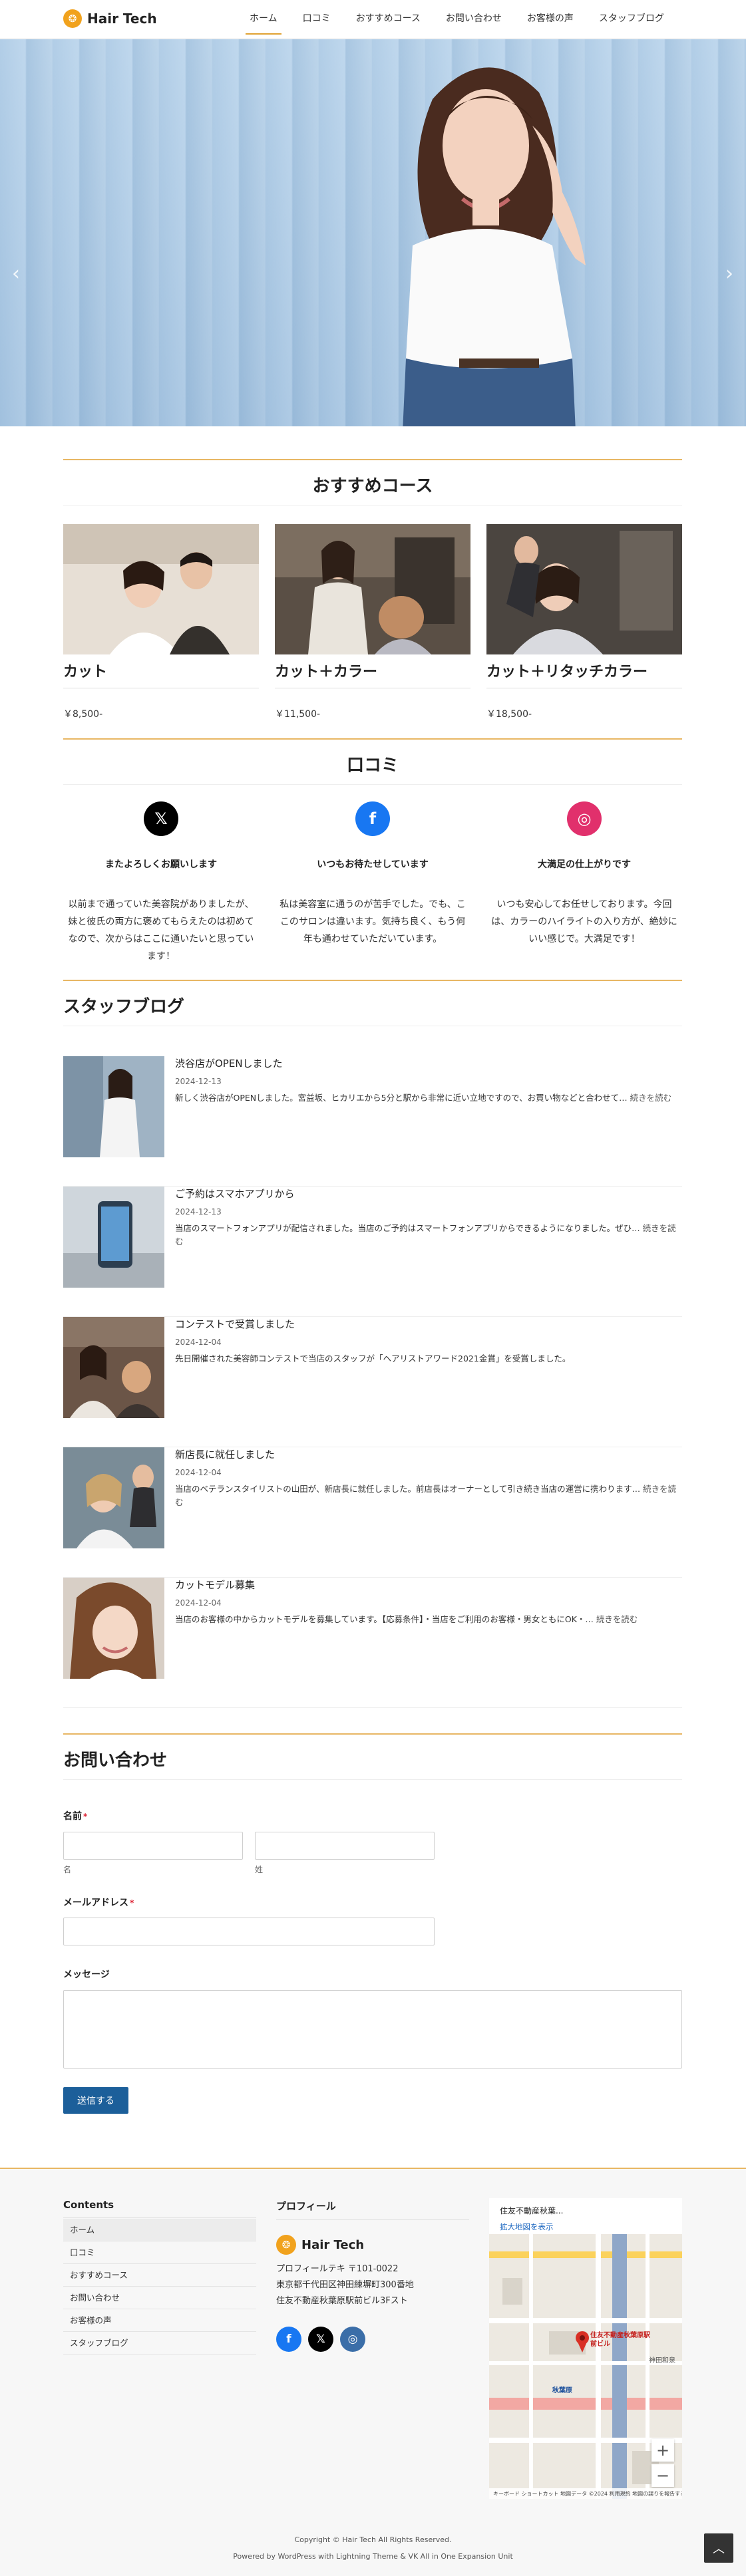 Image resolution: width=746 pixels, height=2576 pixels. Describe the element at coordinates (159, 2298) in the screenshot. I see `footer-menu-item-contact: お問い合わせ` at that location.